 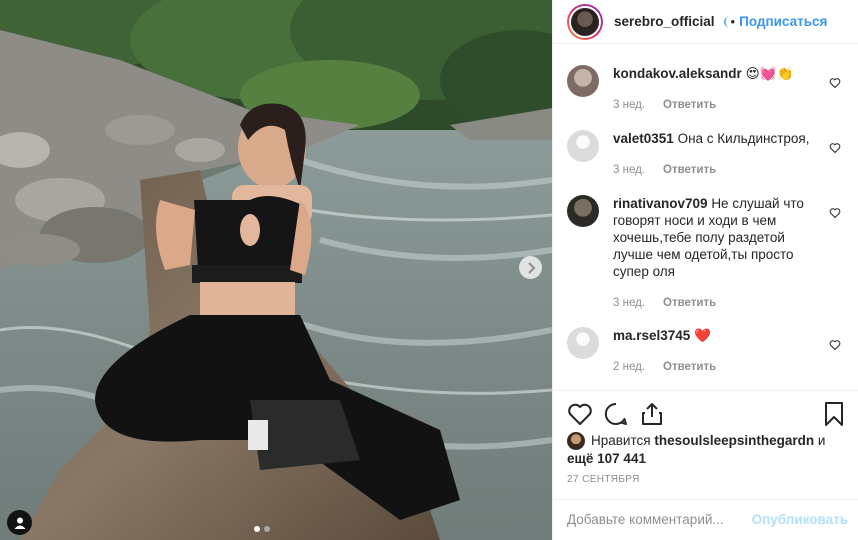 What do you see at coordinates (657, 519) in the screenshot?
I see `comment-input` at bounding box center [657, 519].